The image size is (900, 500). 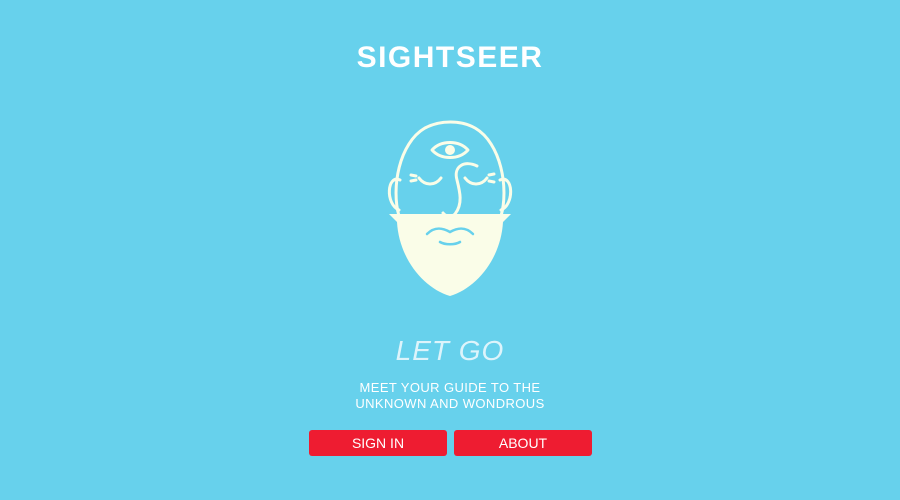 What do you see at coordinates (450, 350) in the screenshot?
I see `tagline: LET GO` at bounding box center [450, 350].